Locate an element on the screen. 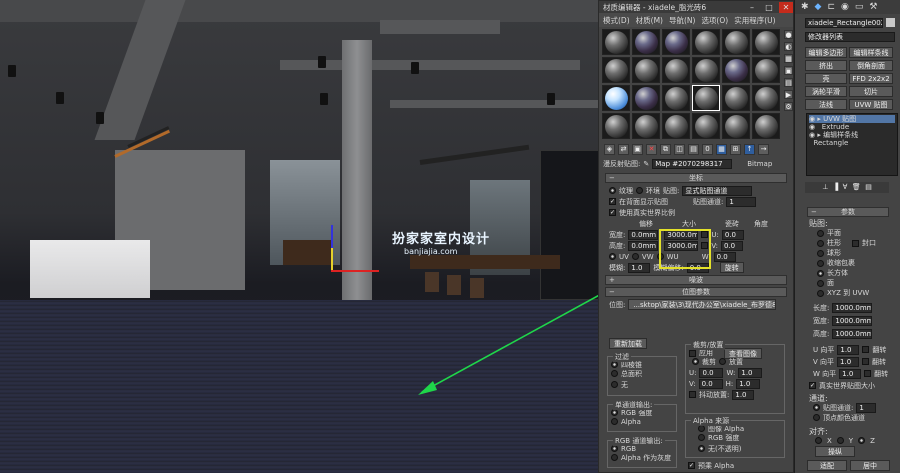 This screenshot has height=473, width=900. mapping-option: XYZ 到 UVW is located at coordinates (857, 293).